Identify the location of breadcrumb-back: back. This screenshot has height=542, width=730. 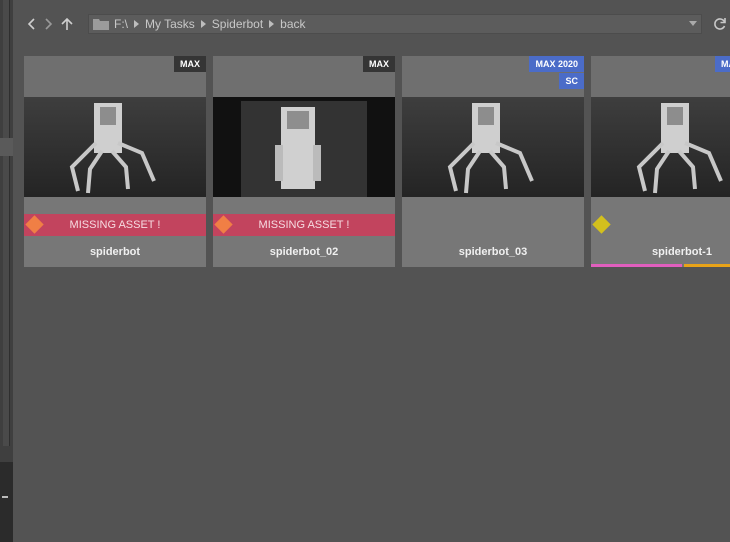
(292, 24).